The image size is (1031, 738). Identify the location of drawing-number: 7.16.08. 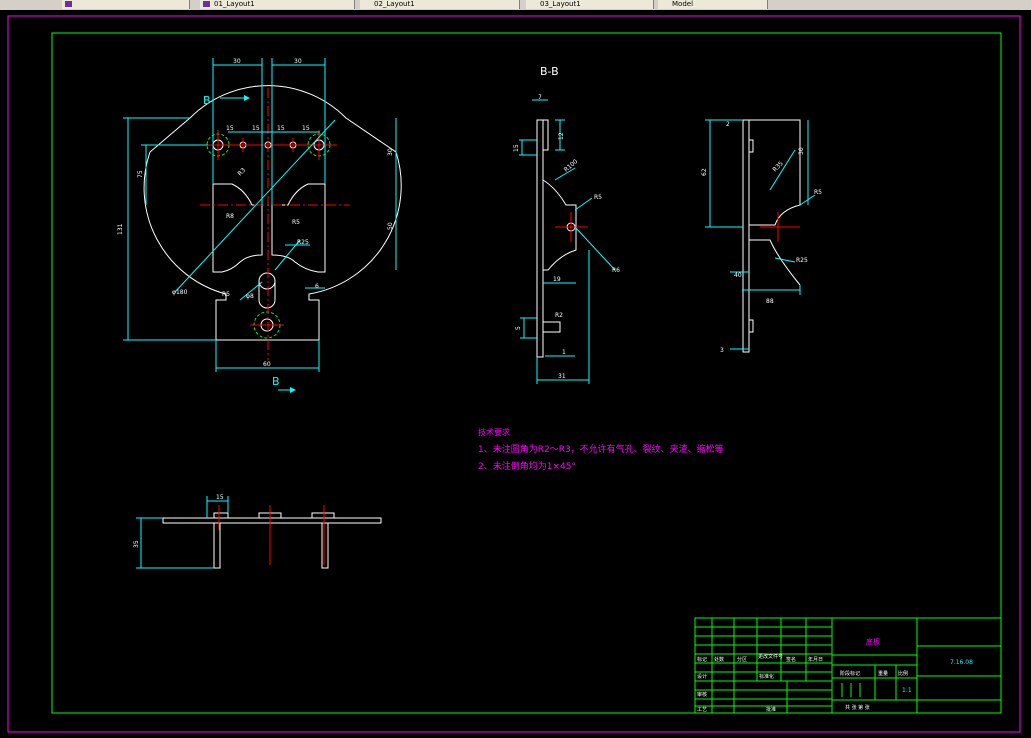
(961, 662).